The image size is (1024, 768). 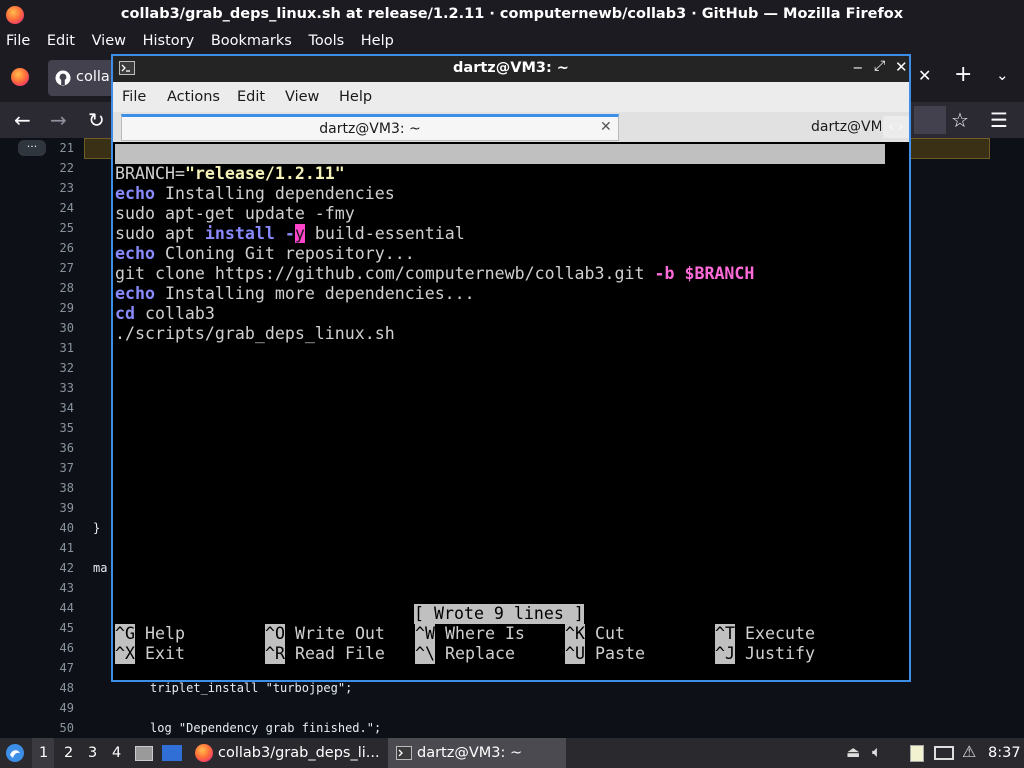 I want to click on code-line-number: 32, so click(x=61, y=368).